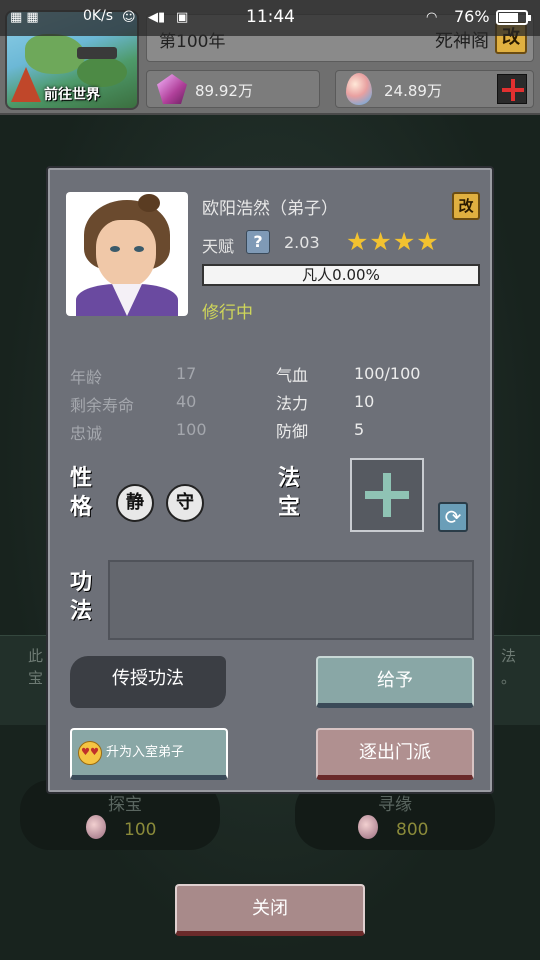 This screenshot has width=540, height=960. What do you see at coordinates (291, 600) in the screenshot?
I see `skill-box` at bounding box center [291, 600].